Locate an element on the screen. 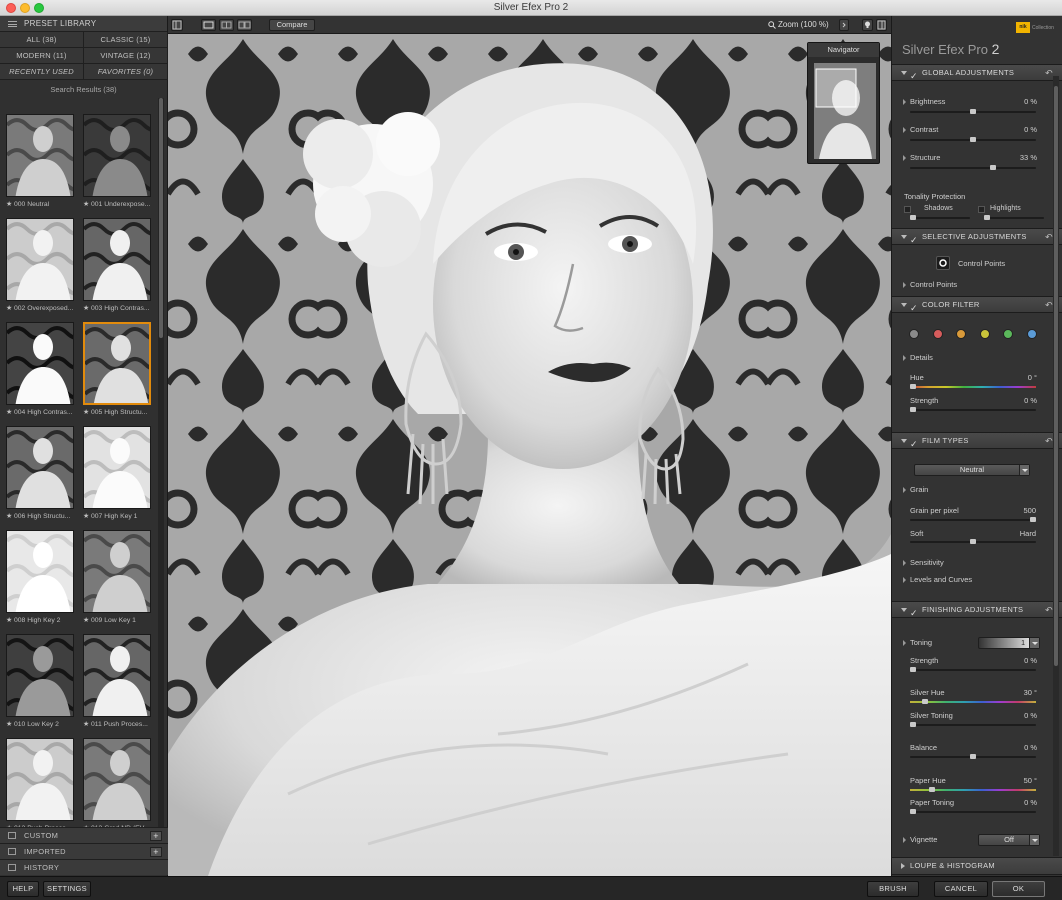 This screenshot has height=900, width=1062. adjustments-scrollbar is located at coordinates (1056, 466).